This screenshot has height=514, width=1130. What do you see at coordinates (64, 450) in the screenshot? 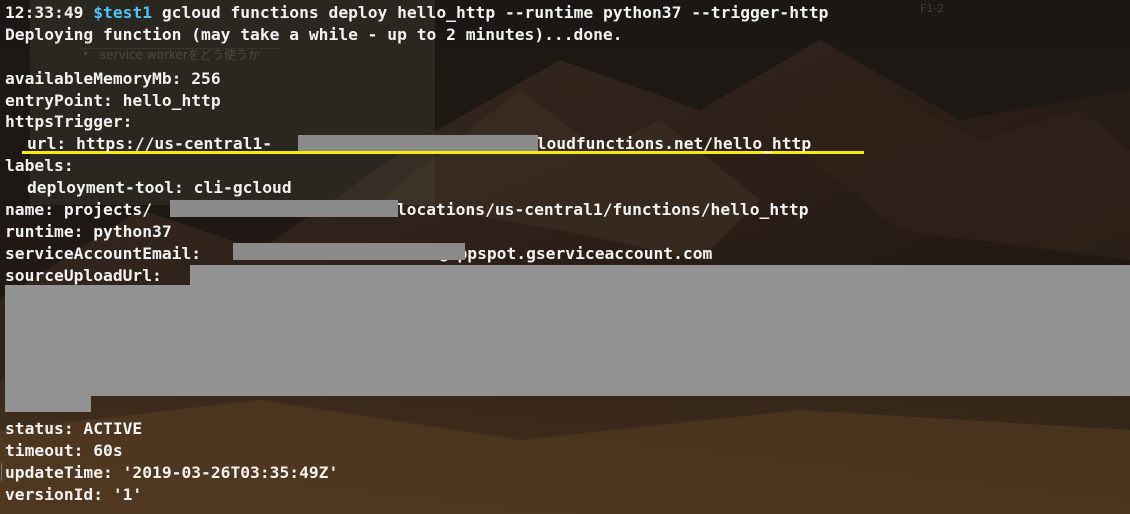
I see `timeout-line: timeout: 60s` at bounding box center [64, 450].